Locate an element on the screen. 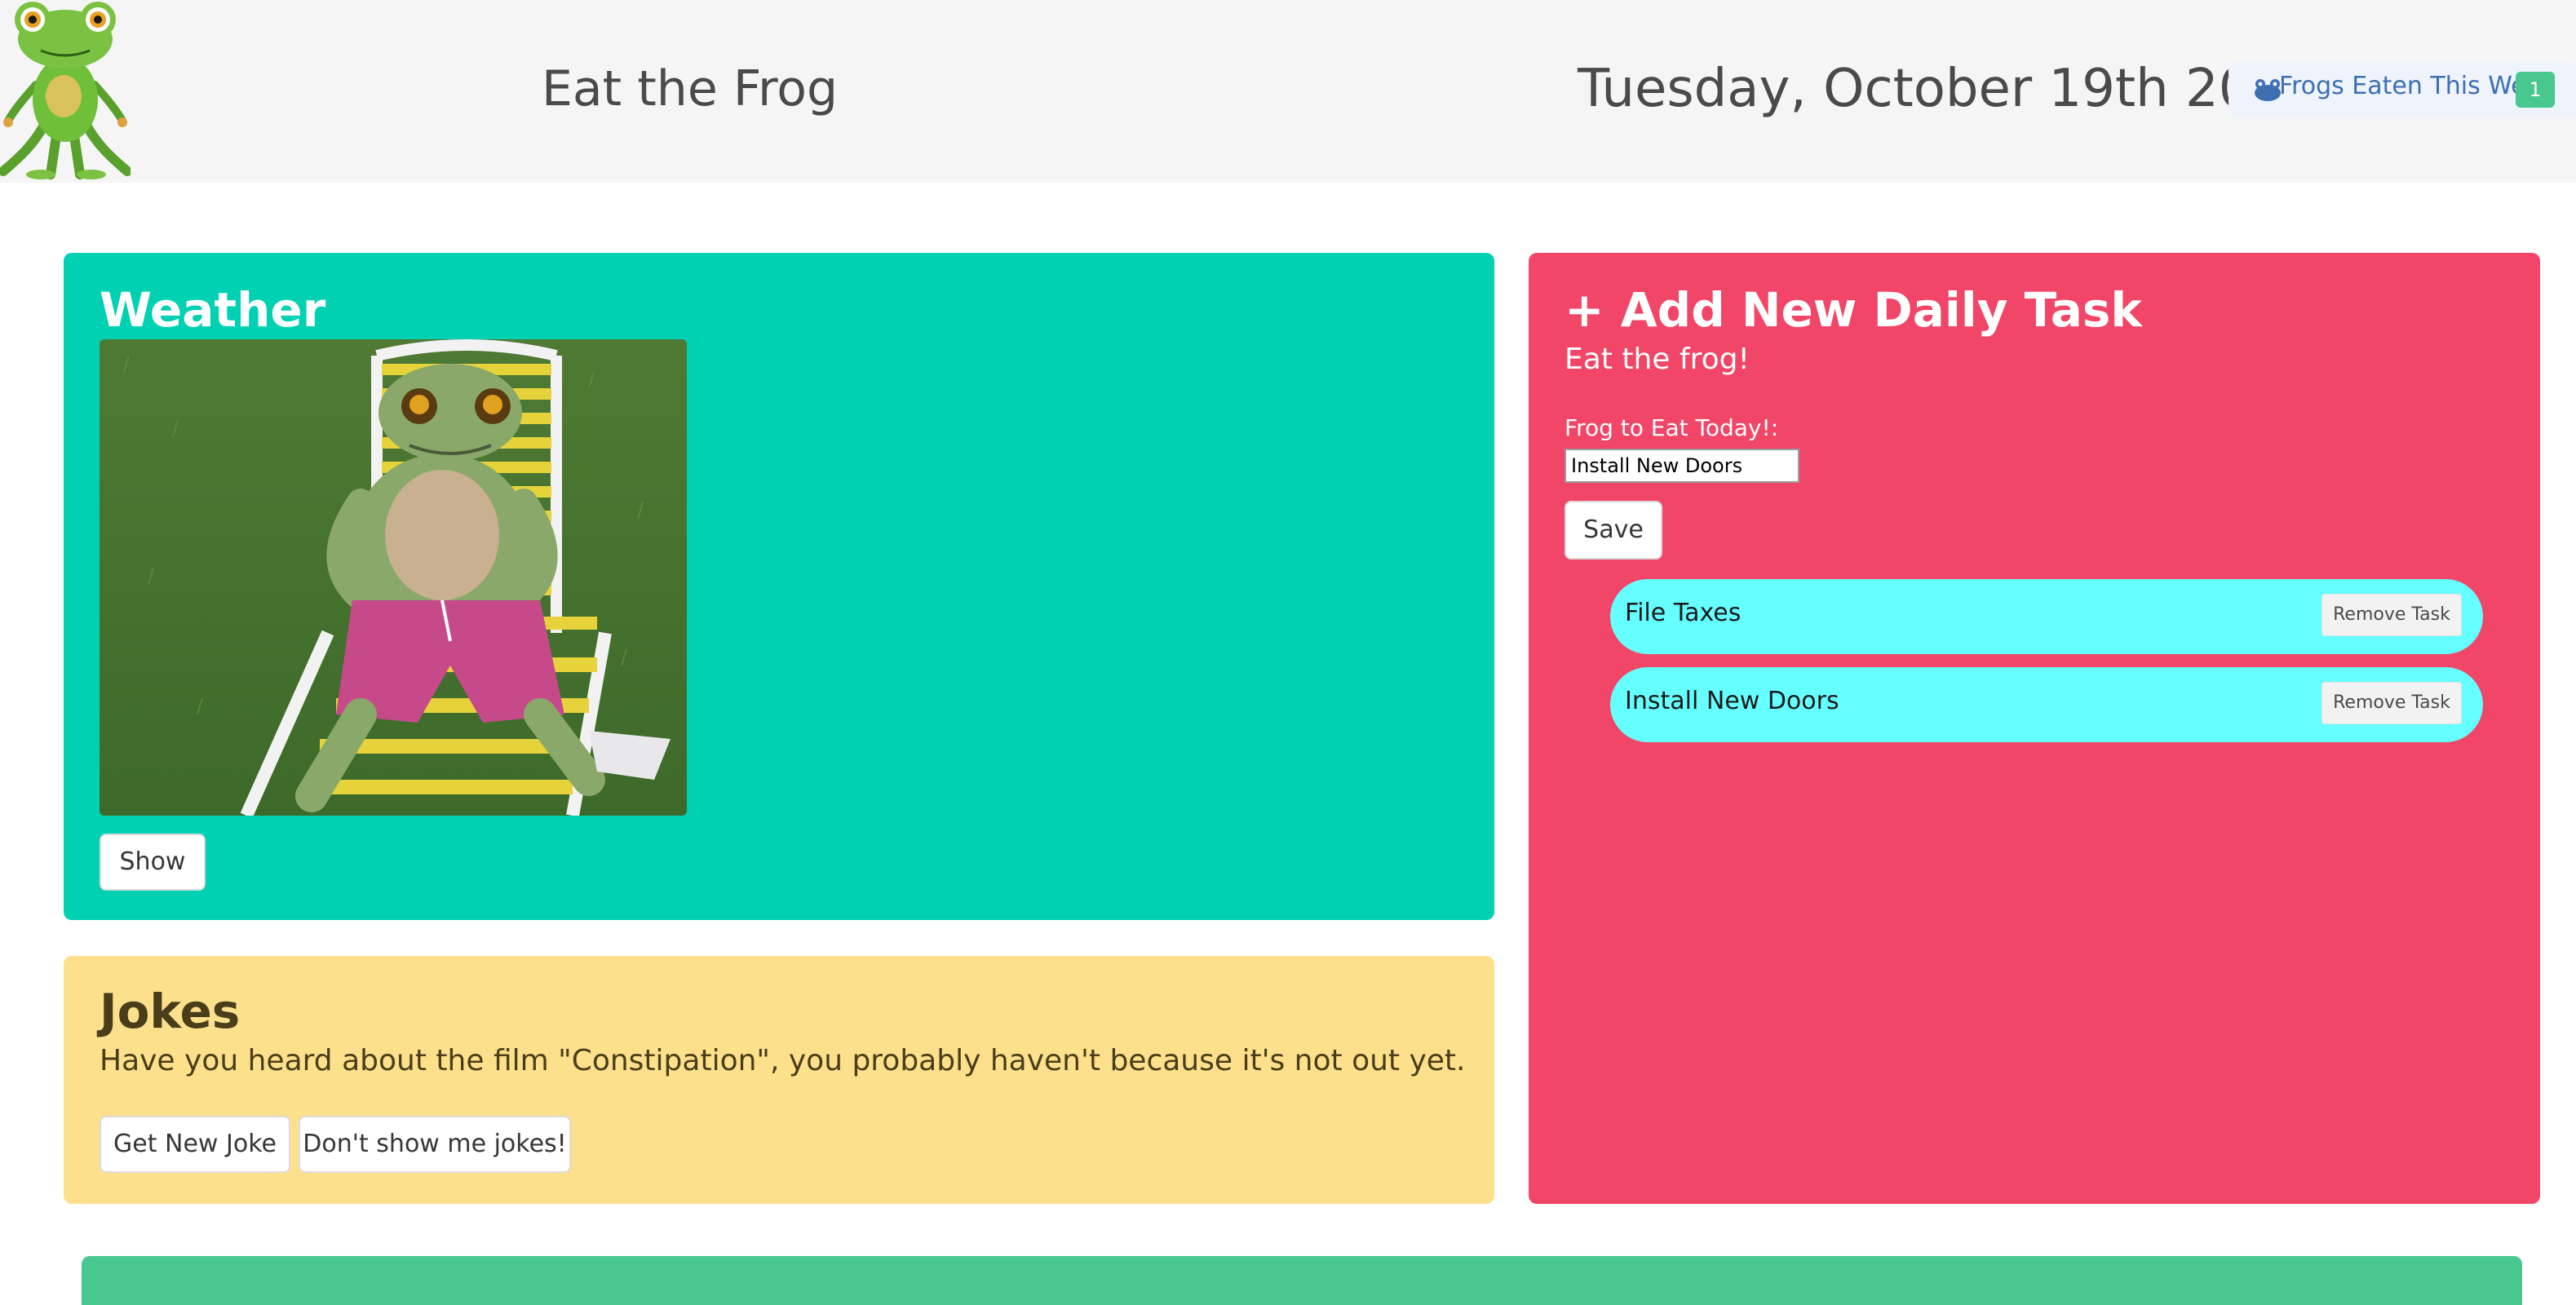 This screenshot has width=2576, height=1305. current-date: Tuesday, October 19th 2021 is located at coordinates (1948, 89).